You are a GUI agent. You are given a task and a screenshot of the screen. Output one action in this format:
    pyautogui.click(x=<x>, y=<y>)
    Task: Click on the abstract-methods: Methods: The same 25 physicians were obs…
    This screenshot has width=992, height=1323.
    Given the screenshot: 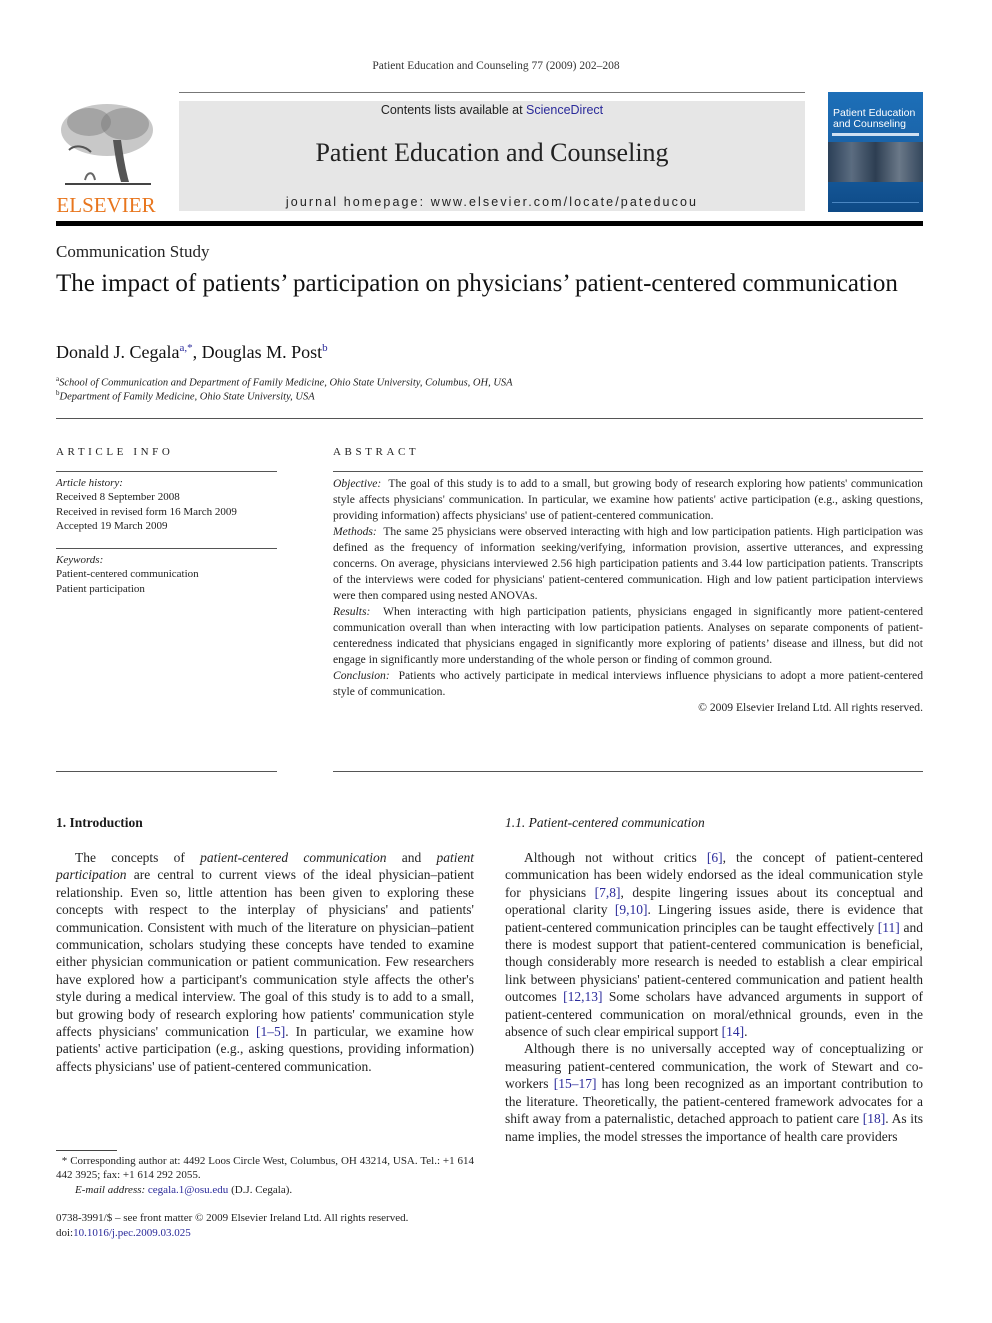 What is the action you would take?
    pyautogui.click(x=628, y=563)
    